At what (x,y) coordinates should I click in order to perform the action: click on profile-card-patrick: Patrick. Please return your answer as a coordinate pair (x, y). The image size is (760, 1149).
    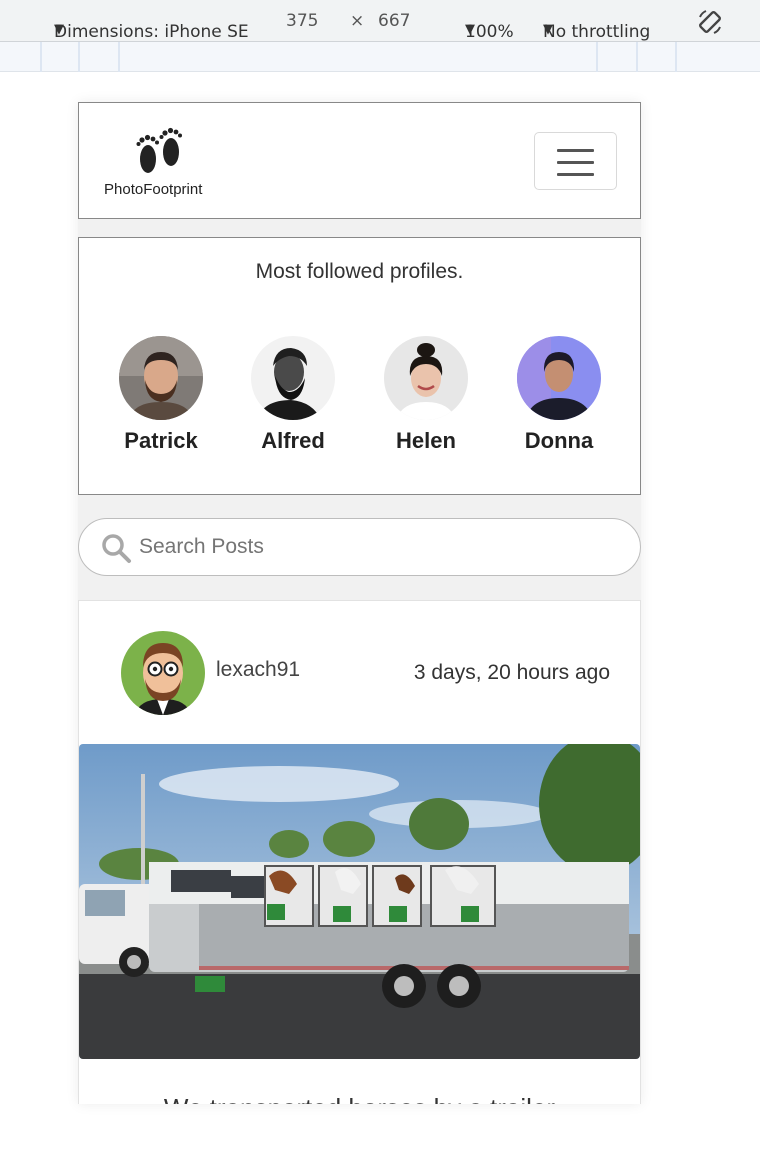
    Looking at the image, I should click on (161, 395).